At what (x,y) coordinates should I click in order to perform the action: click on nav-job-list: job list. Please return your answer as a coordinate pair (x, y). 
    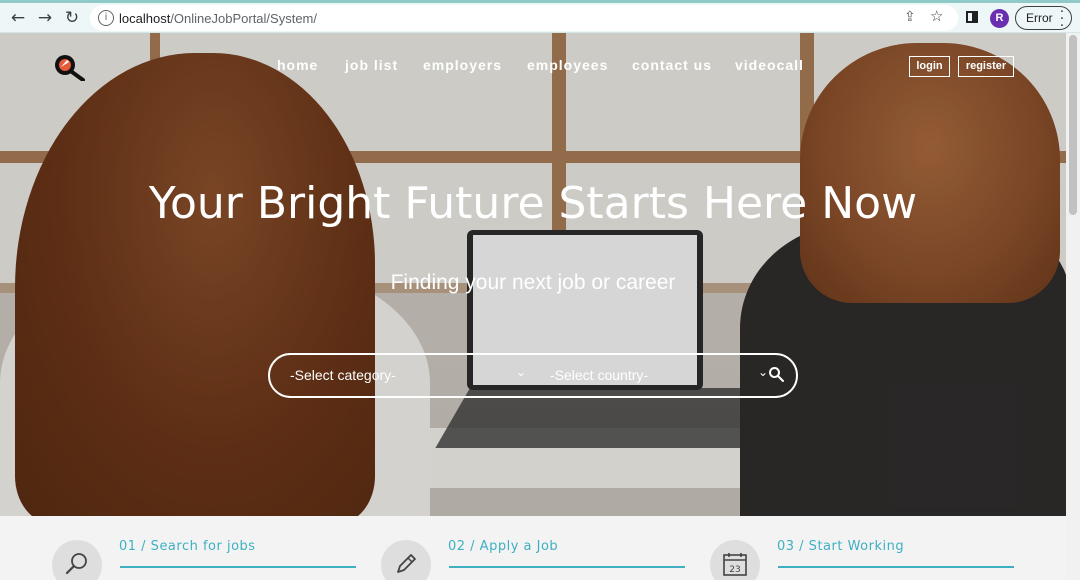
    Looking at the image, I should click on (371, 65).